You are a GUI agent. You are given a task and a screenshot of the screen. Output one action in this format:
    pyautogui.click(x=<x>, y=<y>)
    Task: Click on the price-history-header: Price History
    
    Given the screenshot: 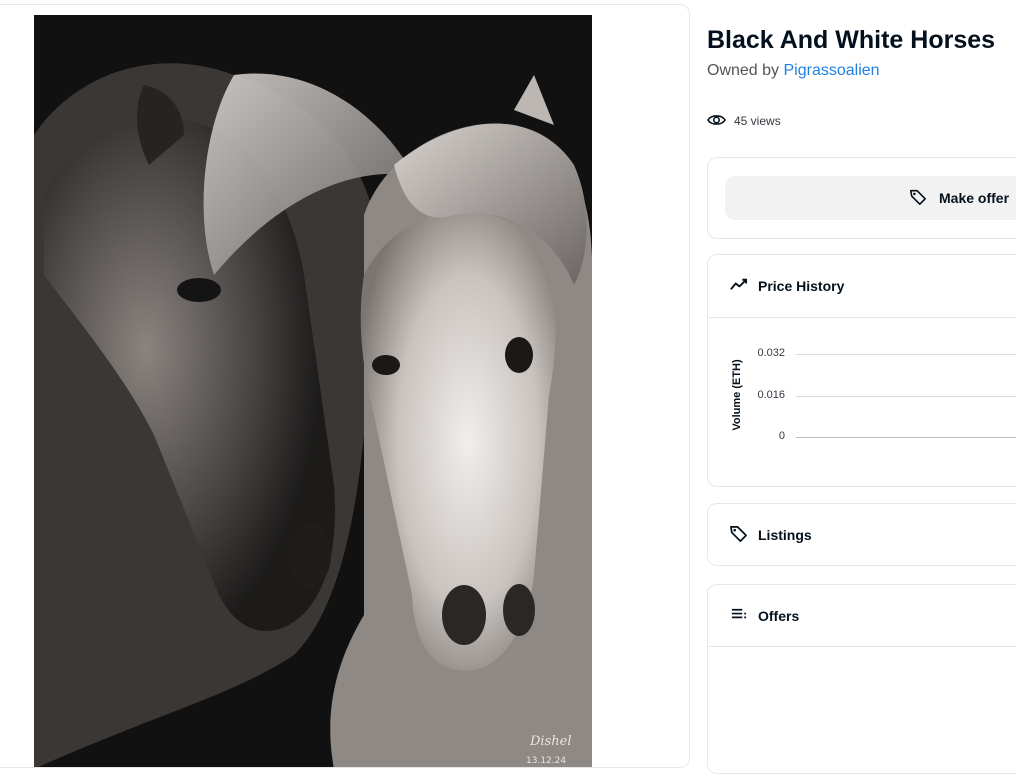 What is the action you would take?
    pyautogui.click(x=862, y=286)
    